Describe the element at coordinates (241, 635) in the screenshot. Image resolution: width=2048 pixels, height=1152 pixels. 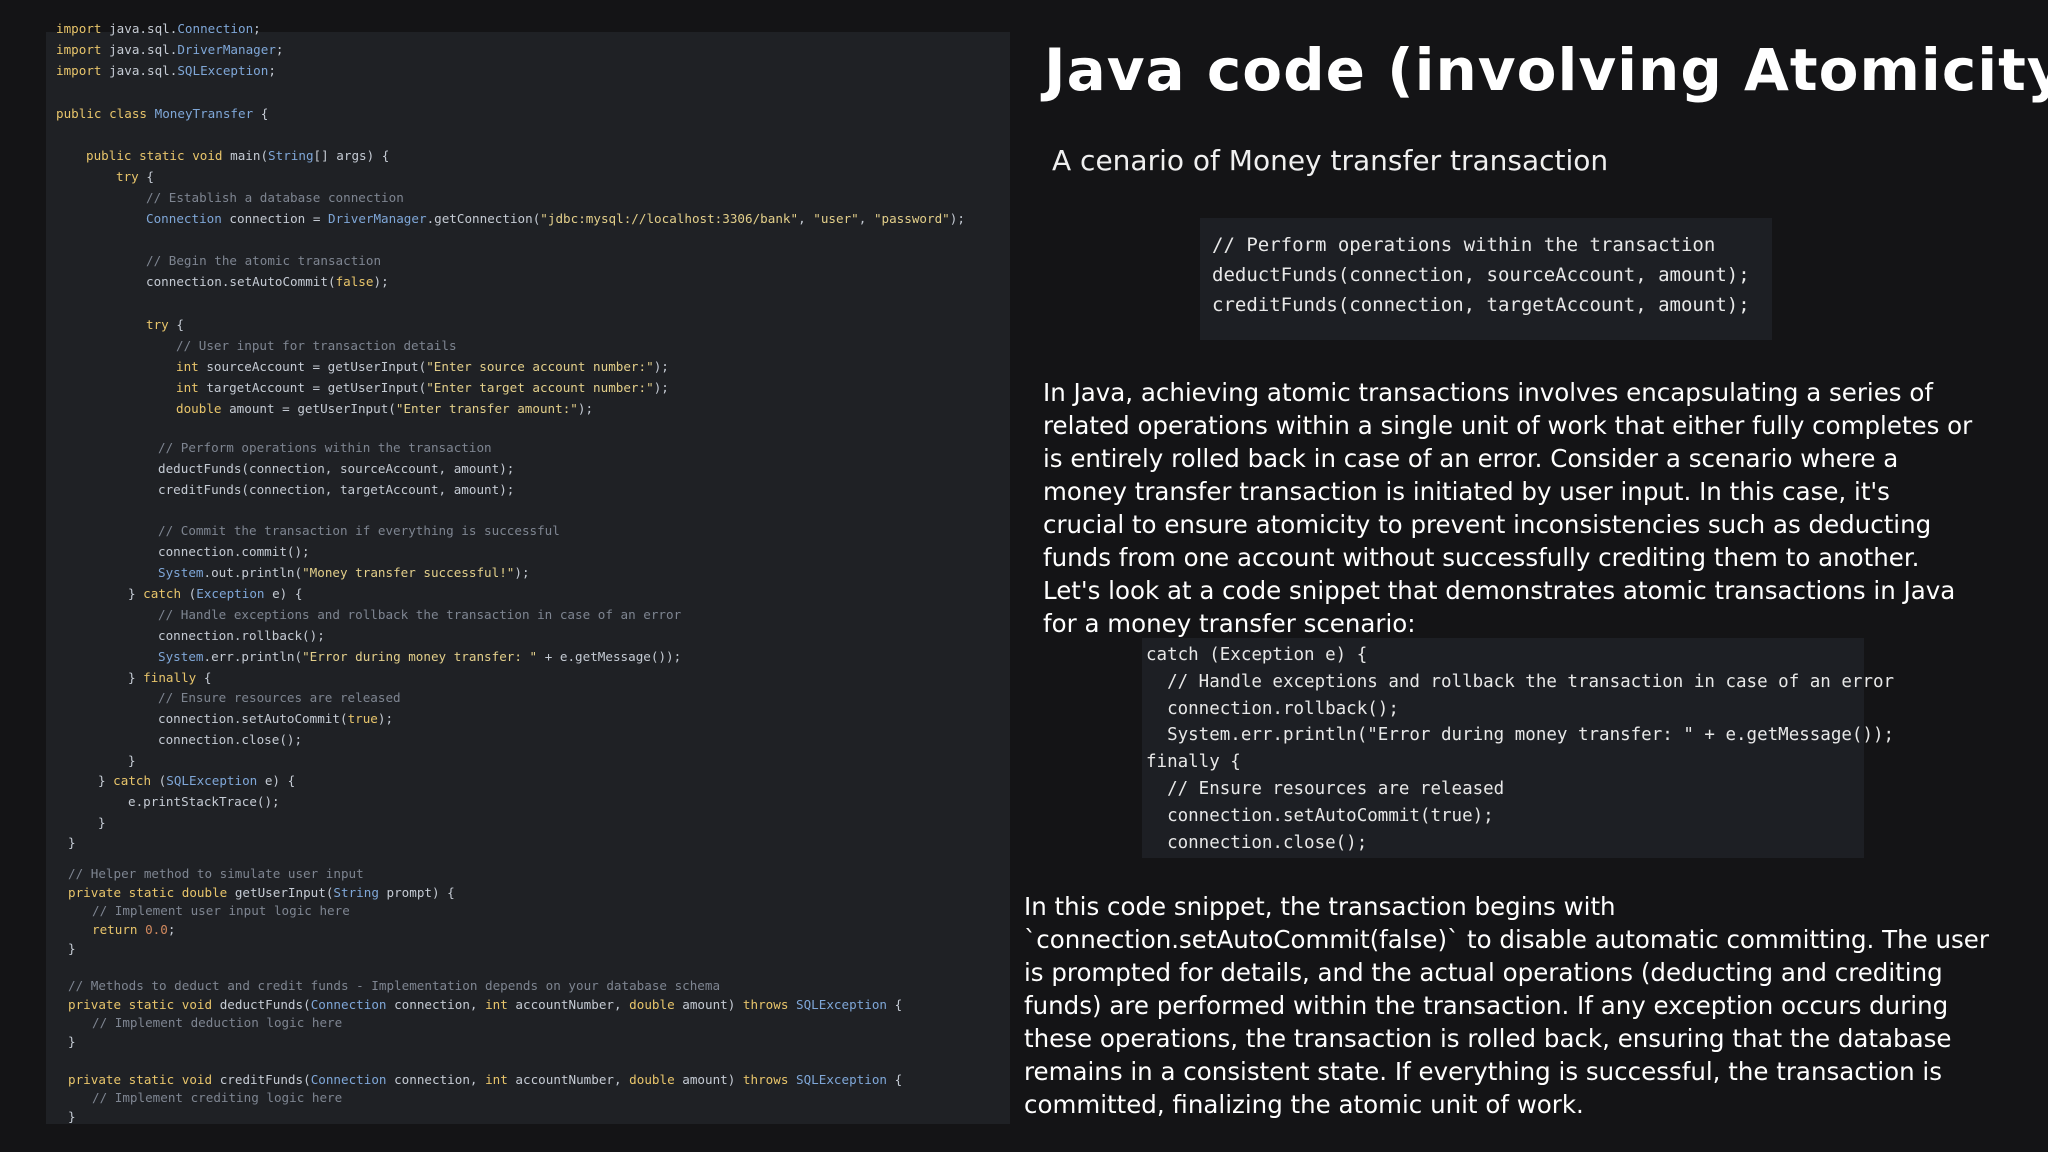
I see `code-line: connection.rollback();` at that location.